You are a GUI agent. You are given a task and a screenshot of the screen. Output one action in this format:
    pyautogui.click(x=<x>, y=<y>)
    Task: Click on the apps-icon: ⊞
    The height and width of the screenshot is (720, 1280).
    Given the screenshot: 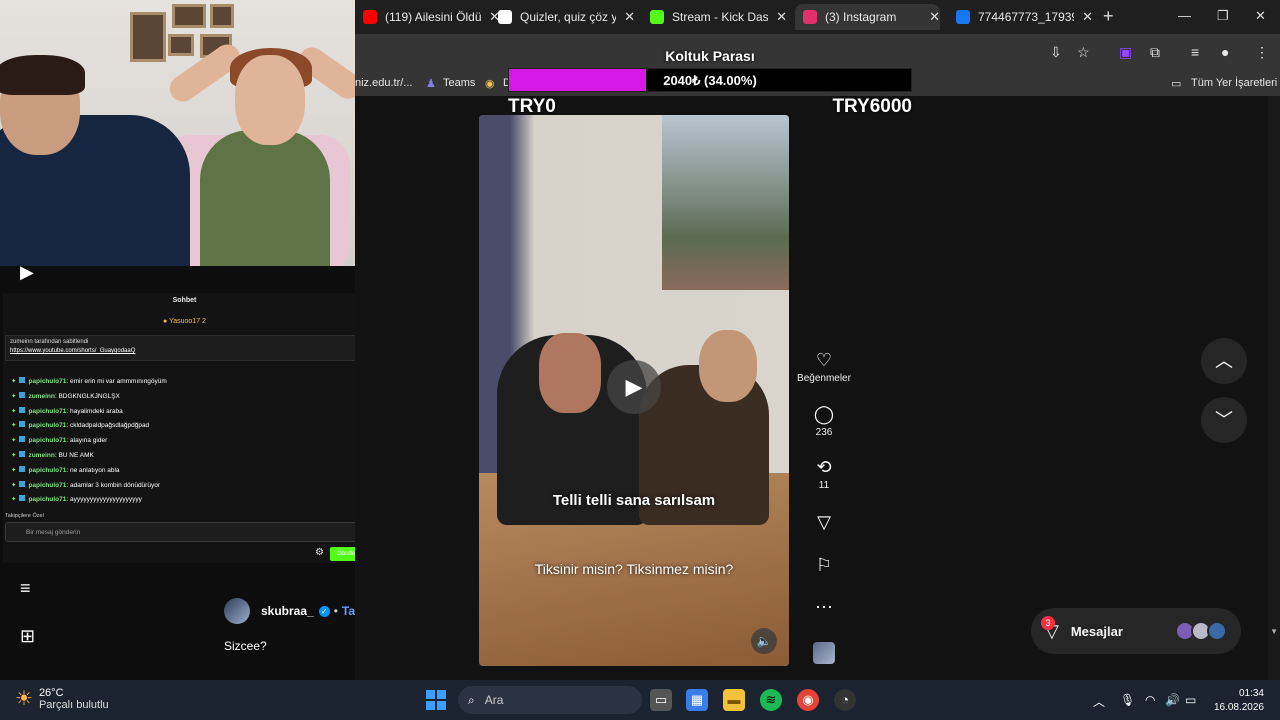 What is the action you would take?
    pyautogui.click(x=27, y=636)
    